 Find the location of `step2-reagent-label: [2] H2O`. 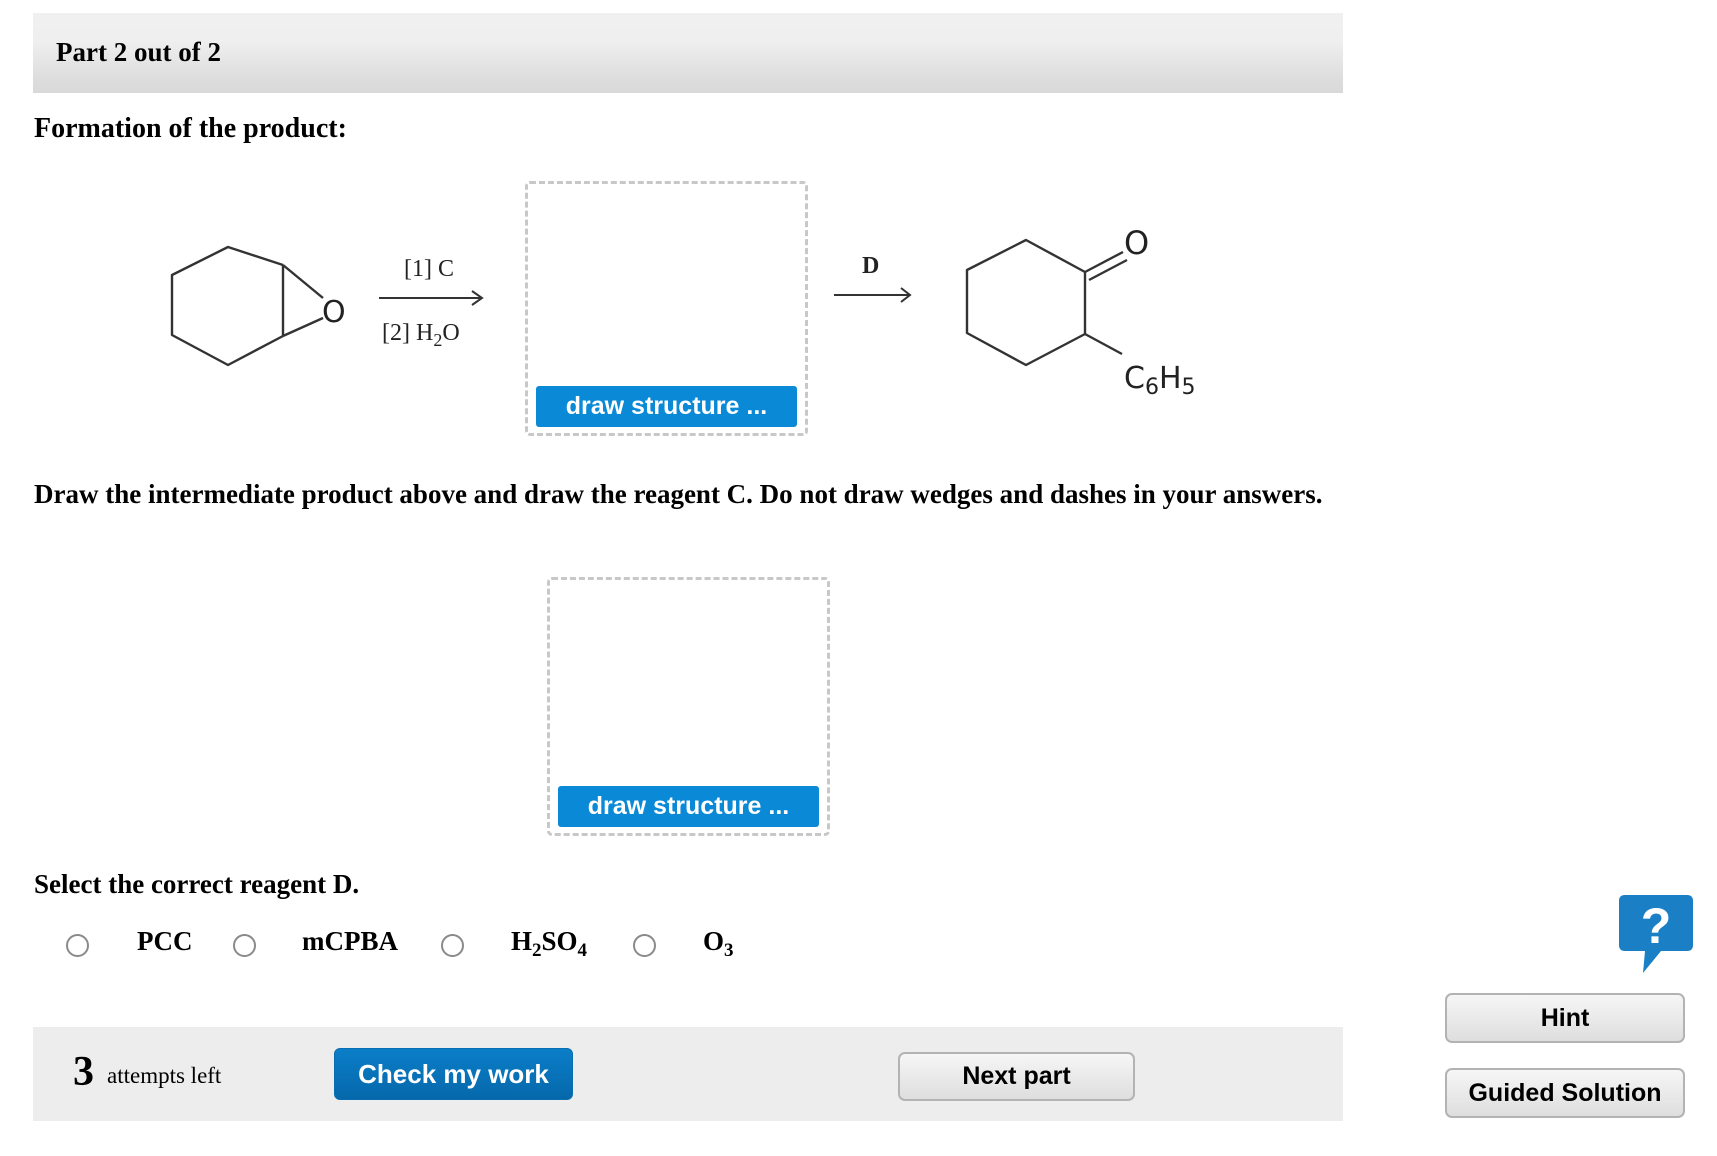

step2-reagent-label: [2] H2O is located at coordinates (421, 335).